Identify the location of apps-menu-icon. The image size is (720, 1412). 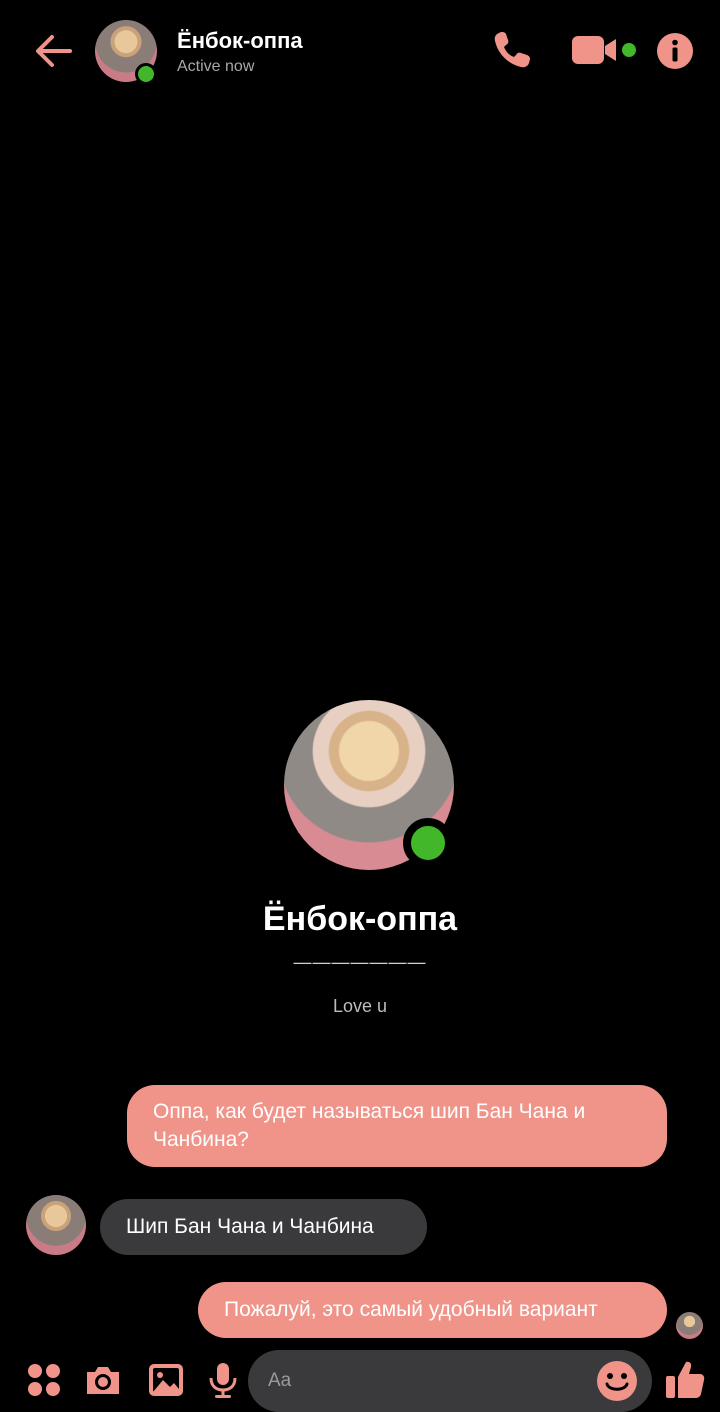
(44, 1380).